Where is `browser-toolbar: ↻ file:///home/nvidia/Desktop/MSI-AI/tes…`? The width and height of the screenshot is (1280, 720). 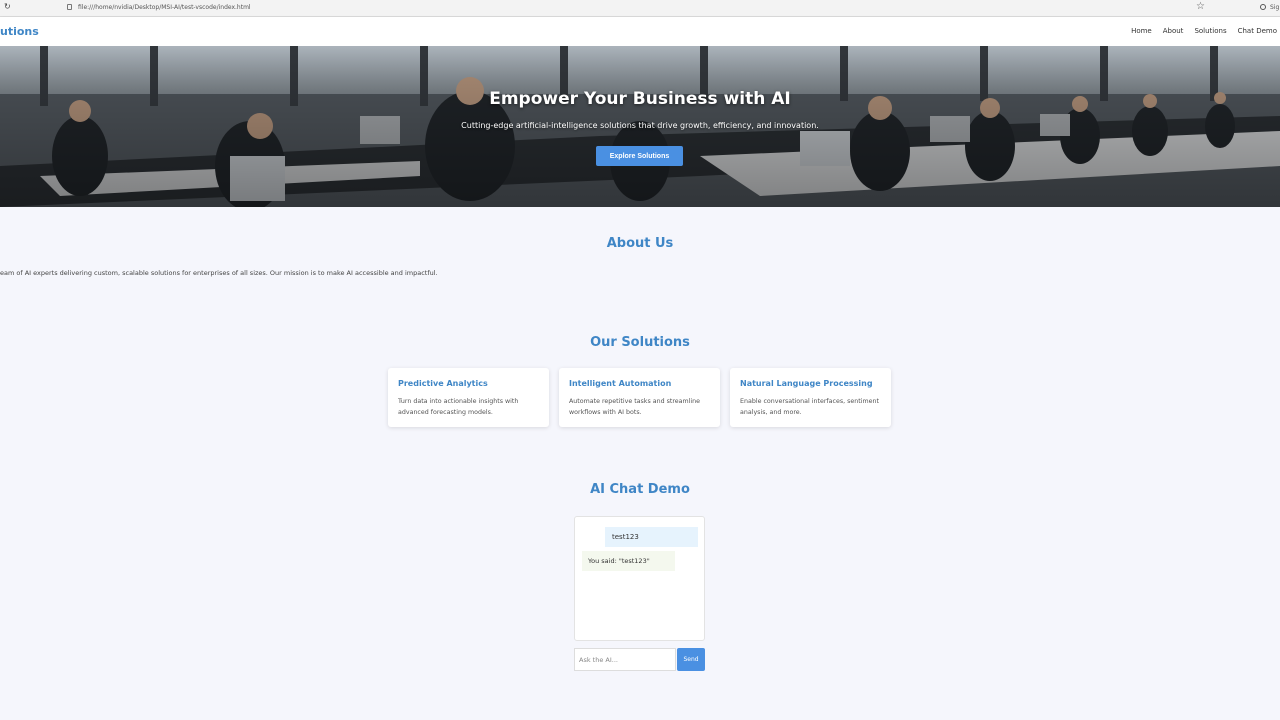 browser-toolbar: ↻ file:///home/nvidia/Desktop/MSI-AI/tes… is located at coordinates (640, 8).